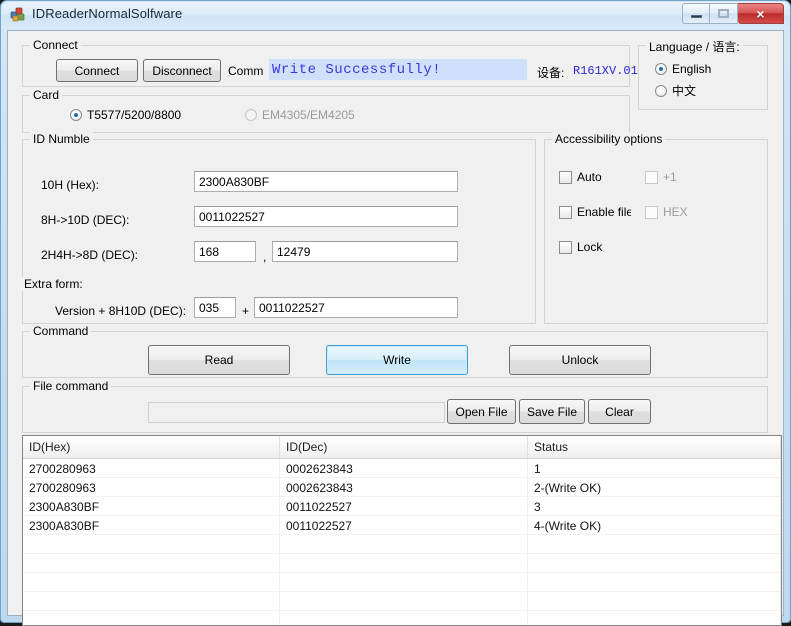 The image size is (791, 626). I want to click on connect-button: Connect, so click(97, 70).